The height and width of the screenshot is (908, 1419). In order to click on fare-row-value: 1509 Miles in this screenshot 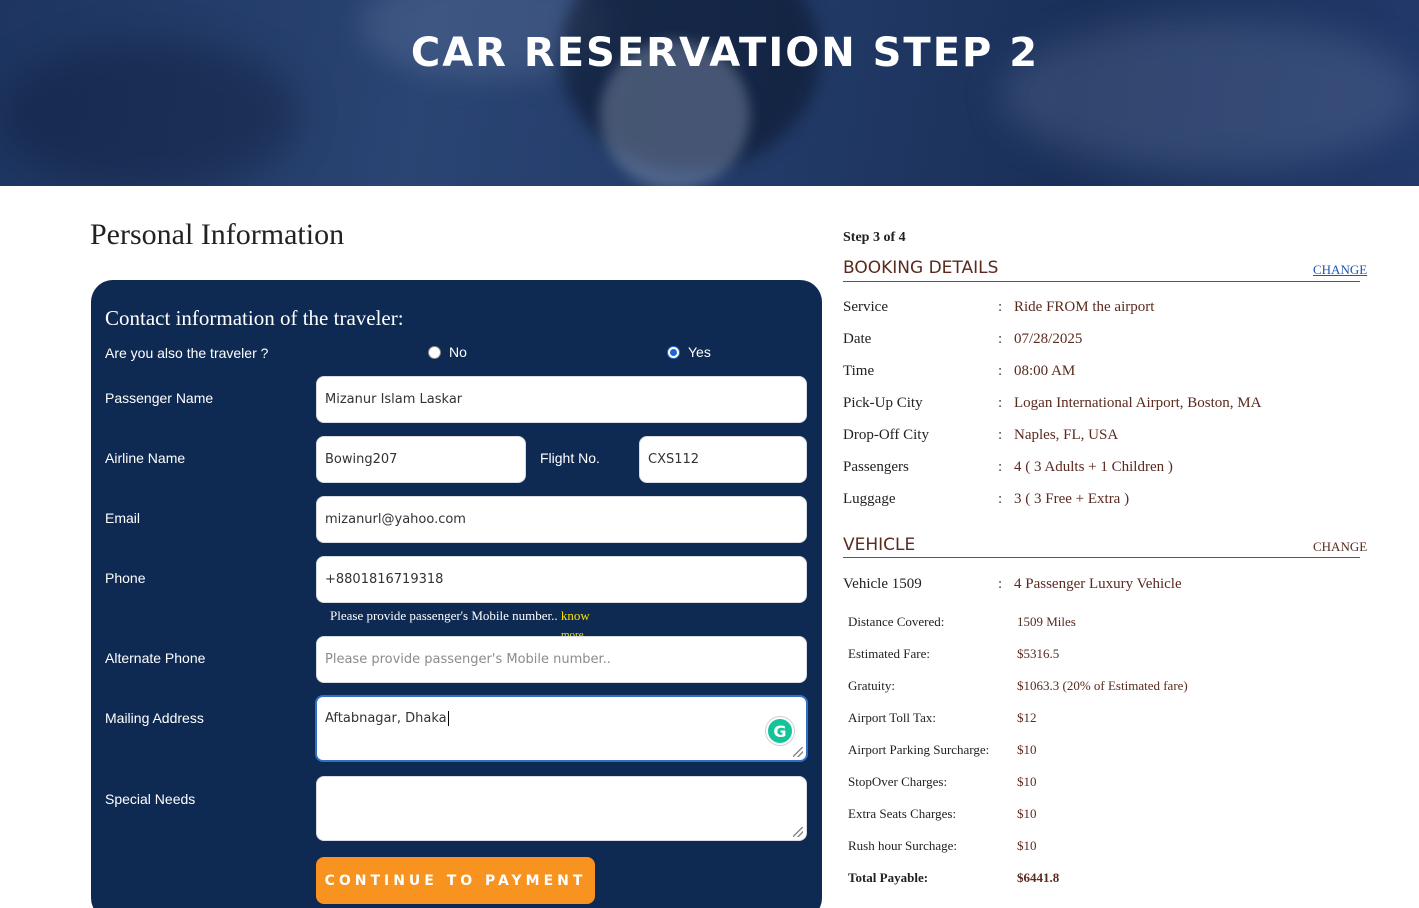, I will do `click(1046, 621)`.